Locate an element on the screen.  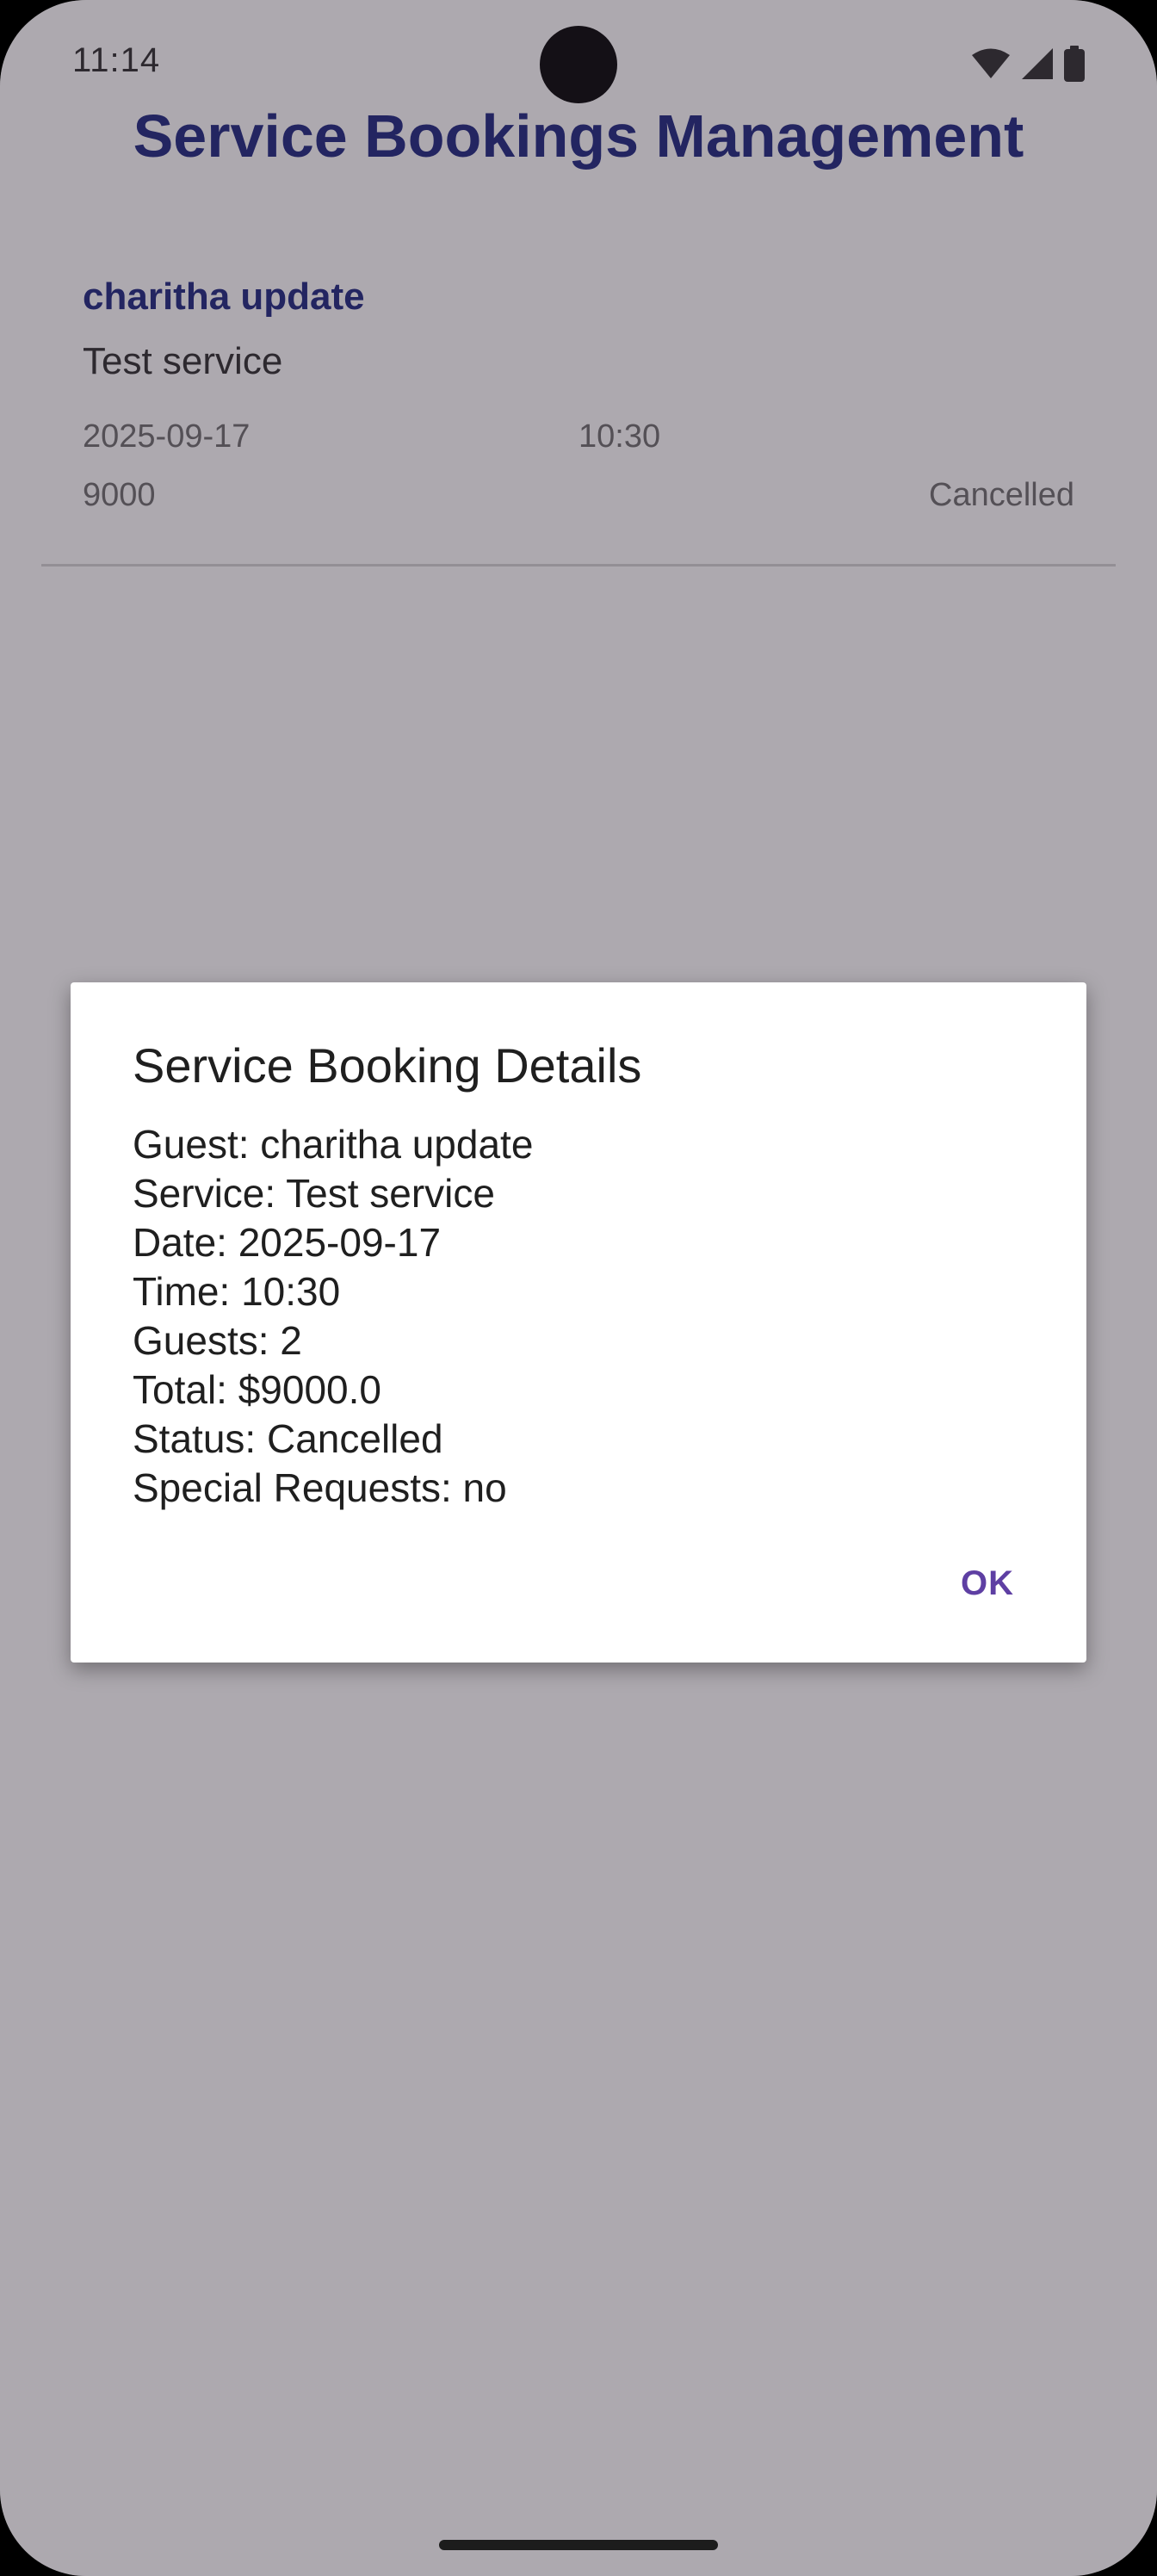
detail-guest: Guest: charitha update is located at coordinates (334, 1144).